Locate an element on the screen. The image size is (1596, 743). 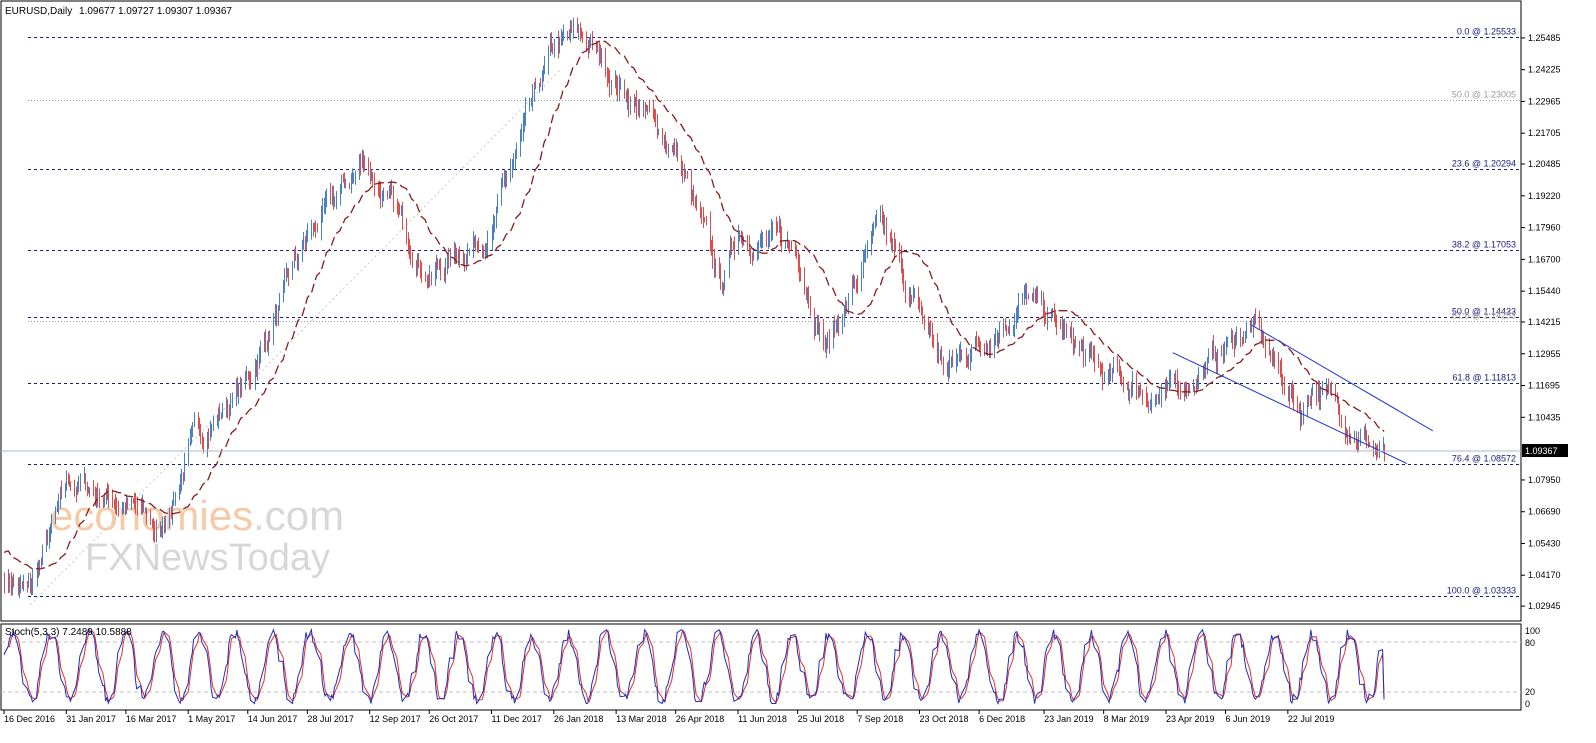
fib-level-label: 23.6 @ 1.20294 is located at coordinates (1484, 164).